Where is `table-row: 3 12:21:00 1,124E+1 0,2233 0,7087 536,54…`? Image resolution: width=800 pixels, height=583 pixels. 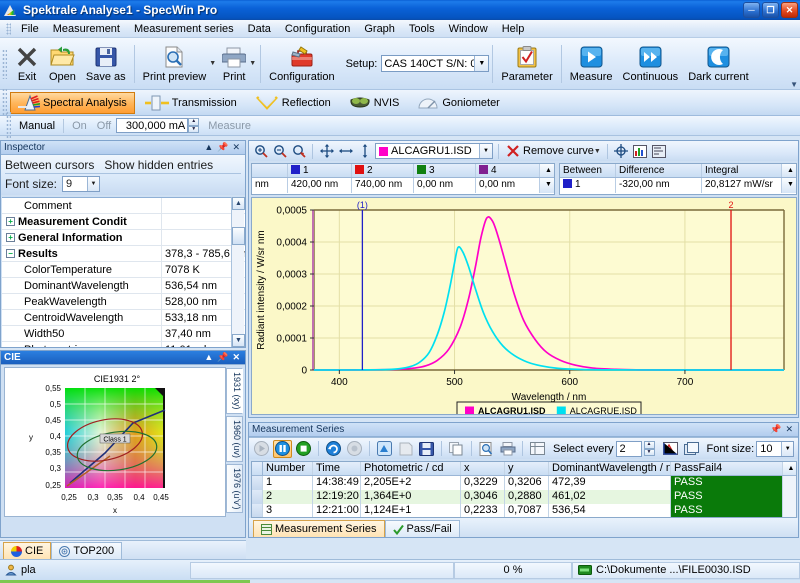
table-row: 3 12:21:00 1,124E+1 0,2233 0,7087 536,54… is located at coordinates (524, 510).